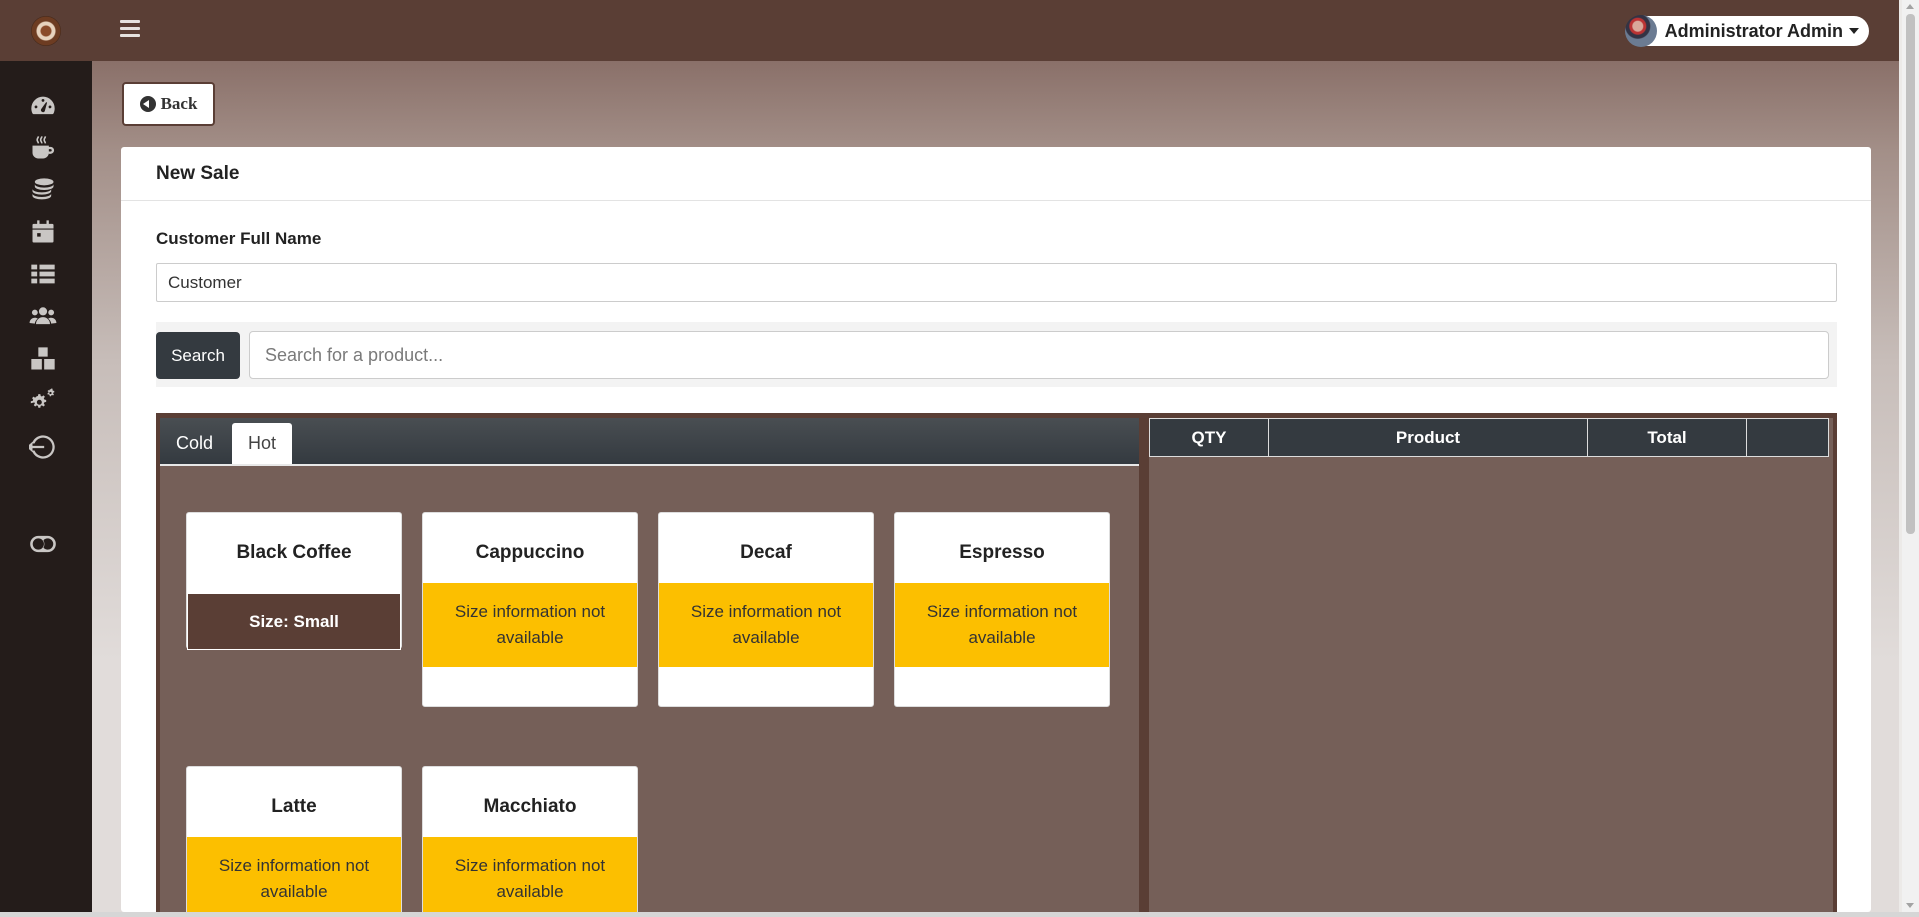 The height and width of the screenshot is (917, 1919). I want to click on sidebar-item-inventory, so click(43, 359).